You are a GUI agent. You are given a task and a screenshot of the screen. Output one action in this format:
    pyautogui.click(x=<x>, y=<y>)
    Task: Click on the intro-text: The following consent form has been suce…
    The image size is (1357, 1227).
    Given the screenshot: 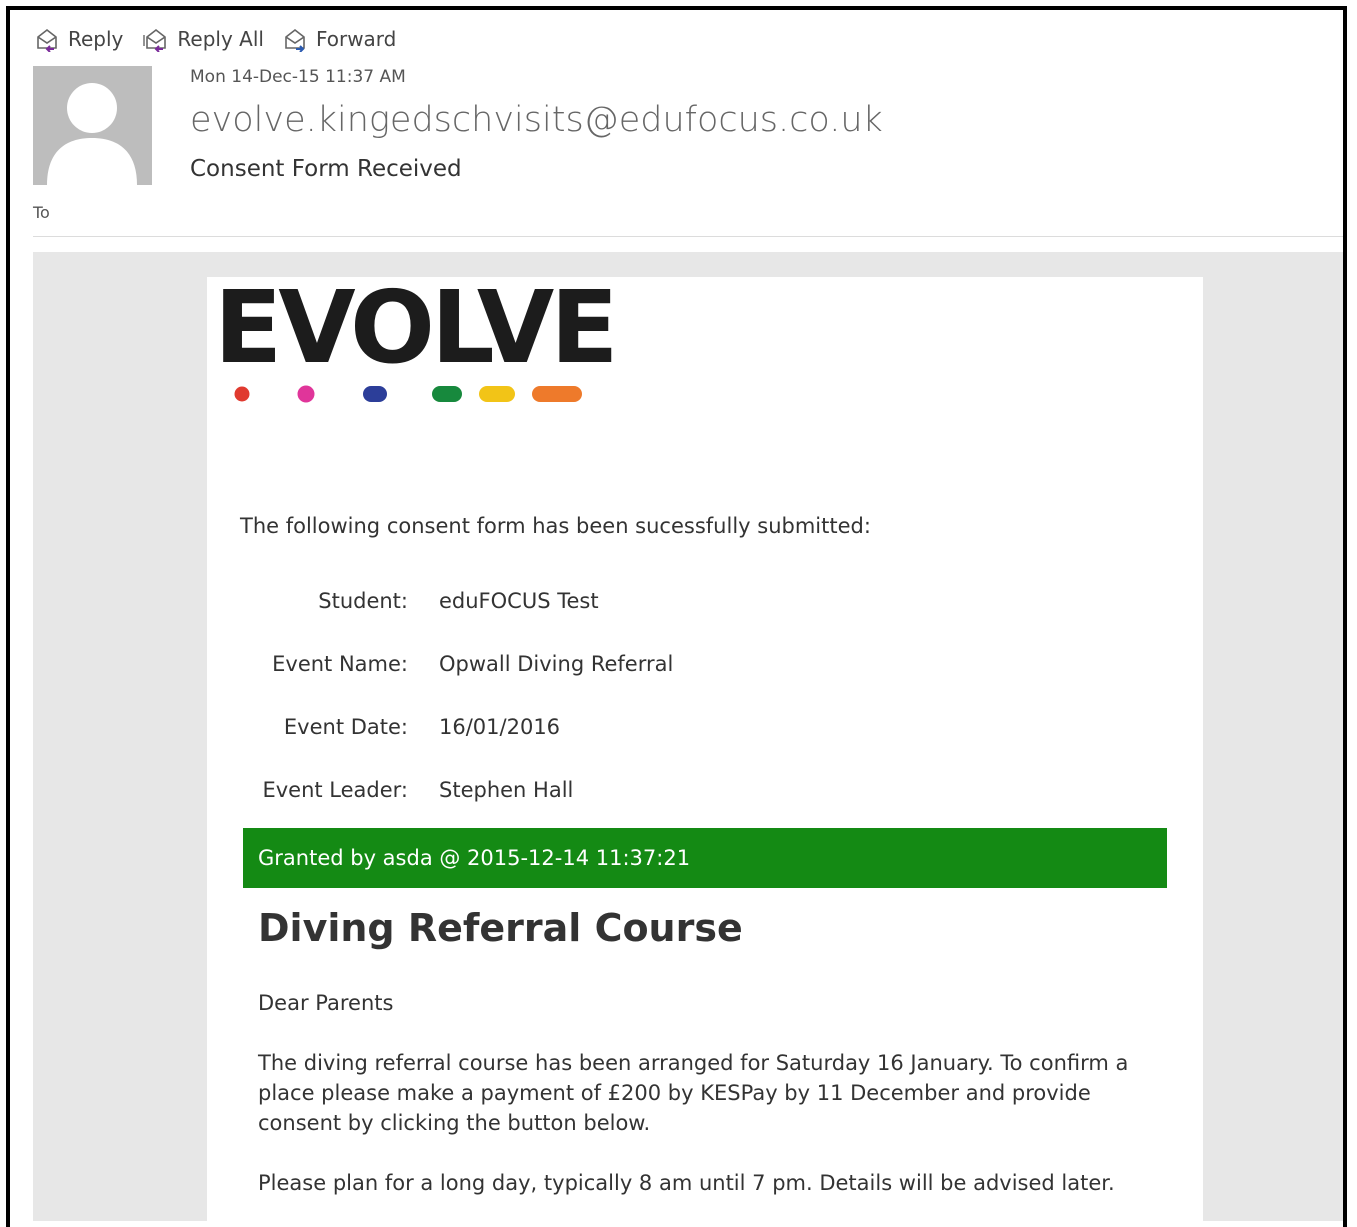 What is the action you would take?
    pyautogui.click(x=555, y=526)
    